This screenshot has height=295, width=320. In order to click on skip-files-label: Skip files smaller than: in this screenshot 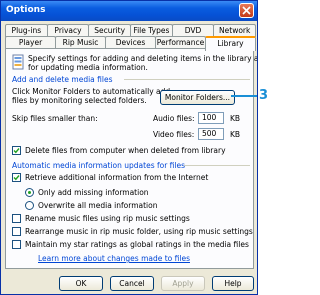, I will do `click(55, 118)`.